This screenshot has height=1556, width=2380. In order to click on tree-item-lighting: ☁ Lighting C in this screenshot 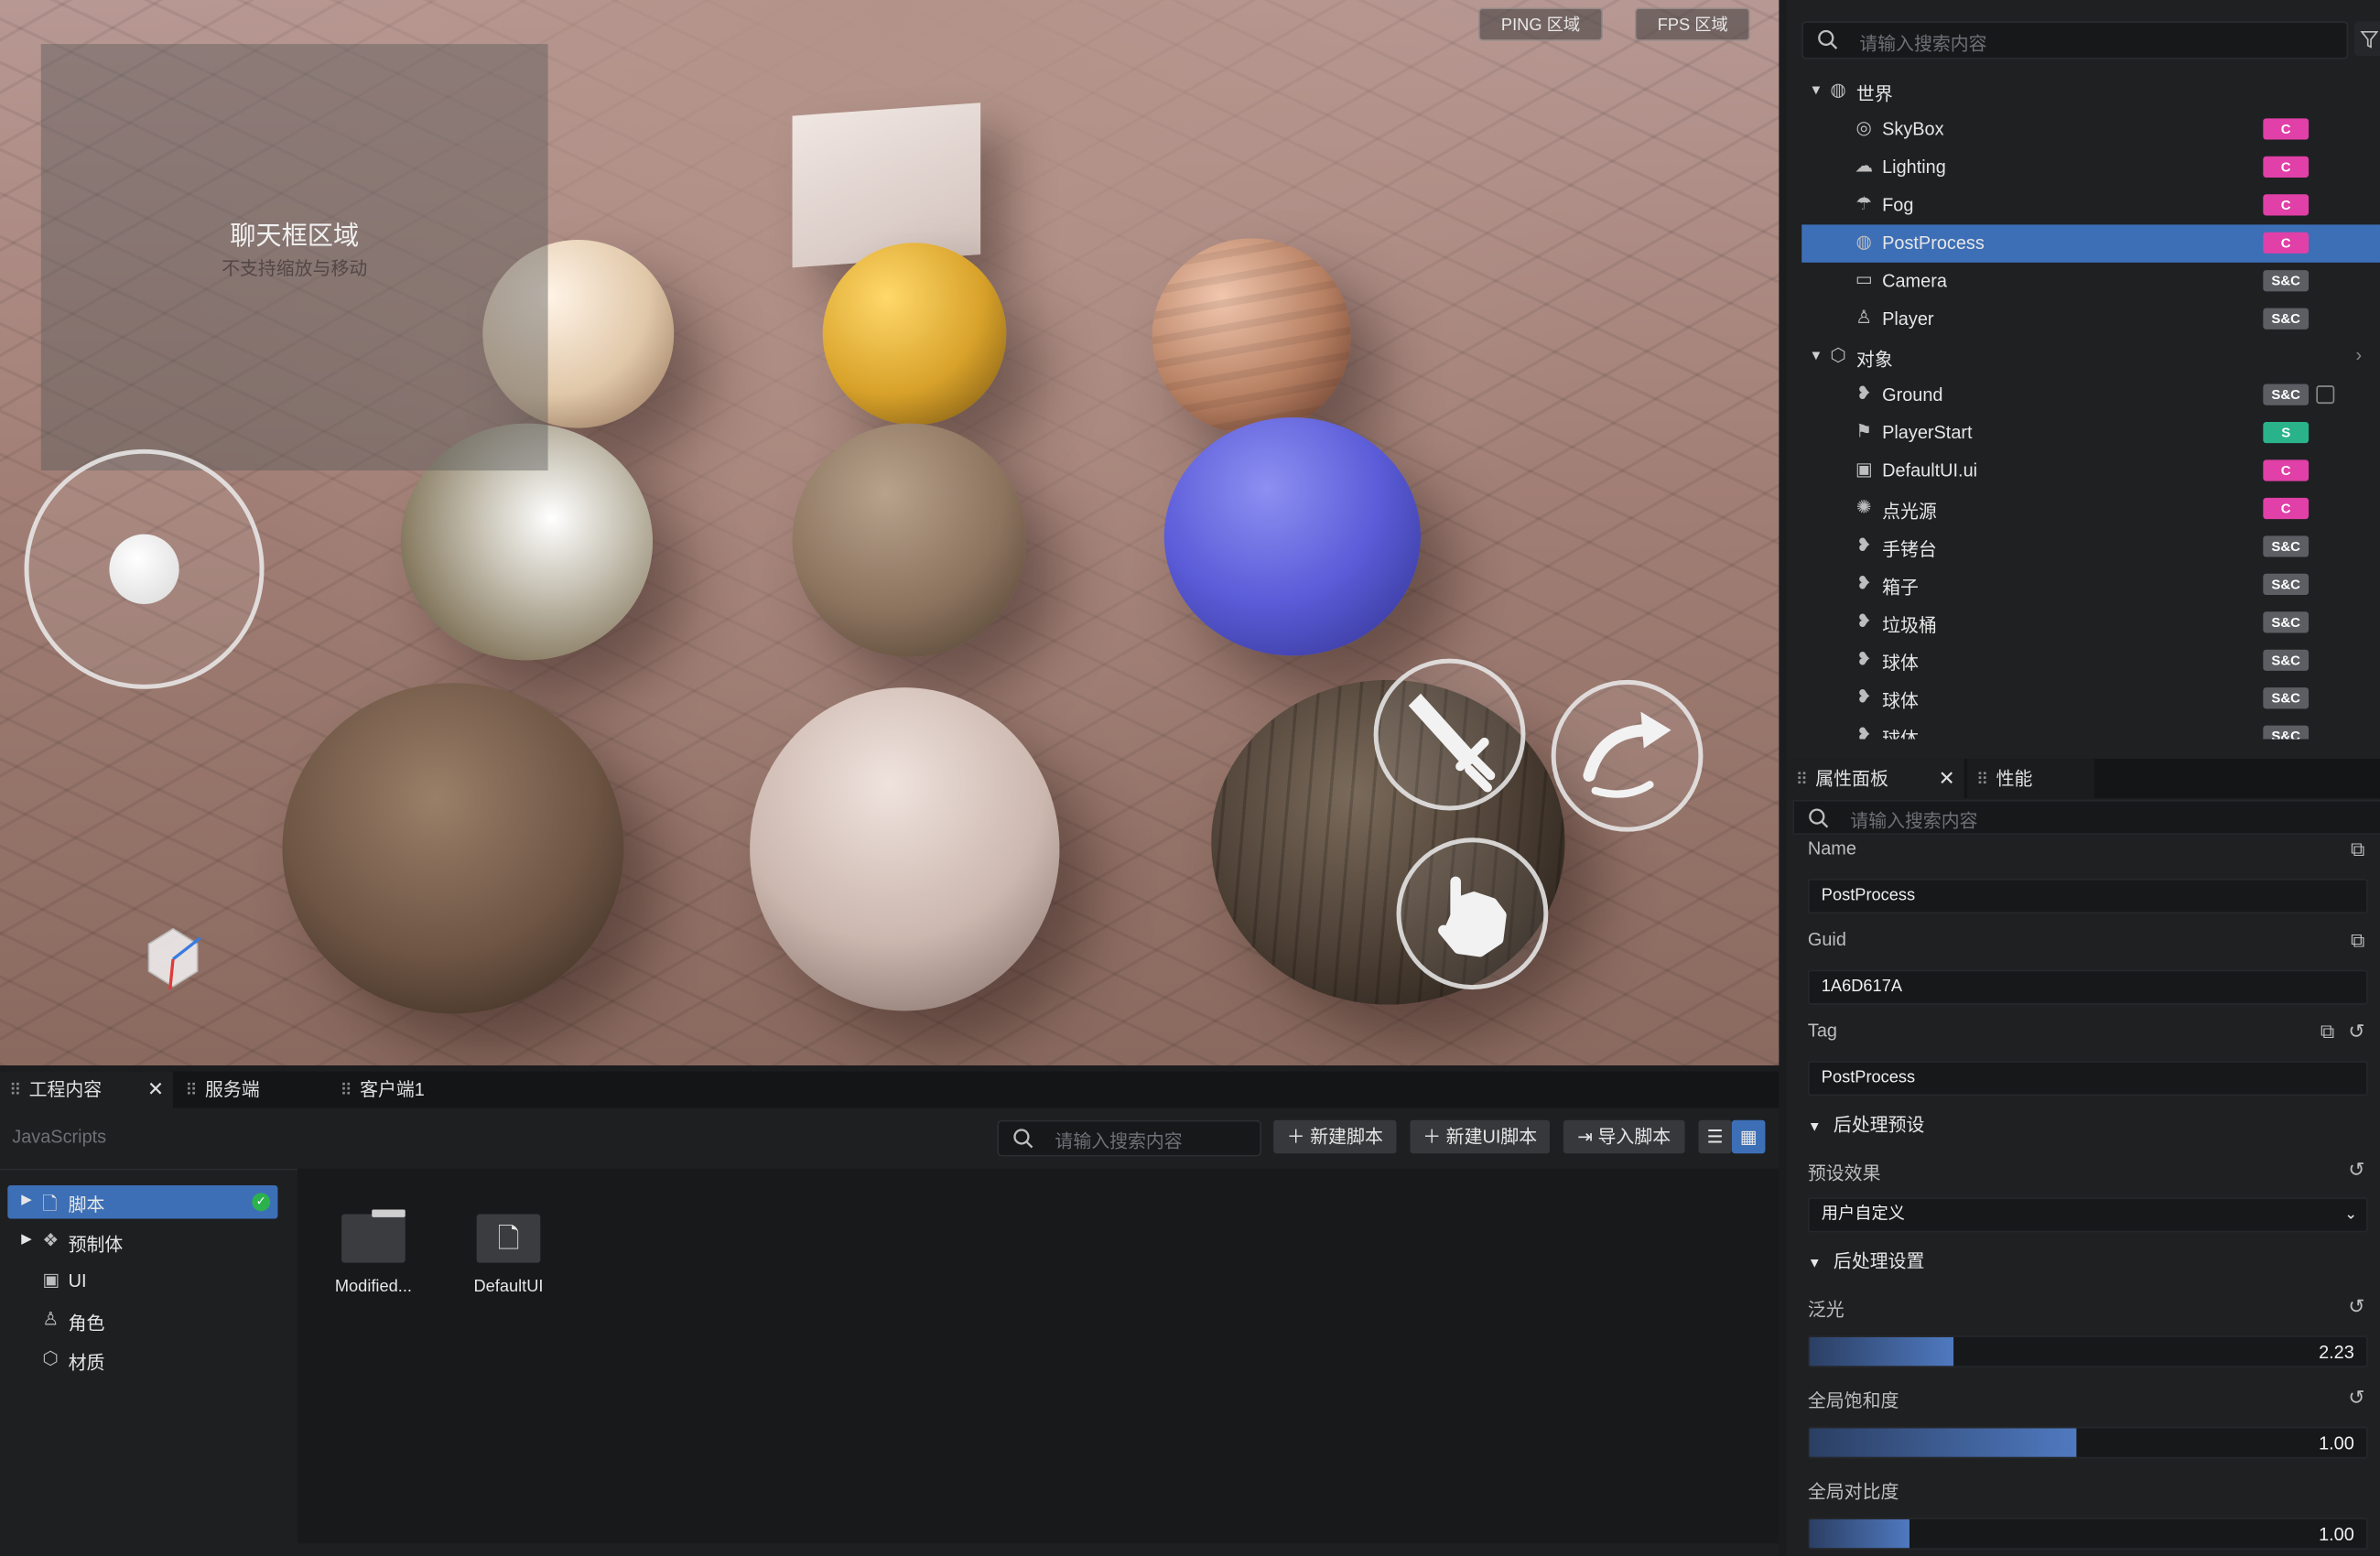, I will do `click(2090, 167)`.